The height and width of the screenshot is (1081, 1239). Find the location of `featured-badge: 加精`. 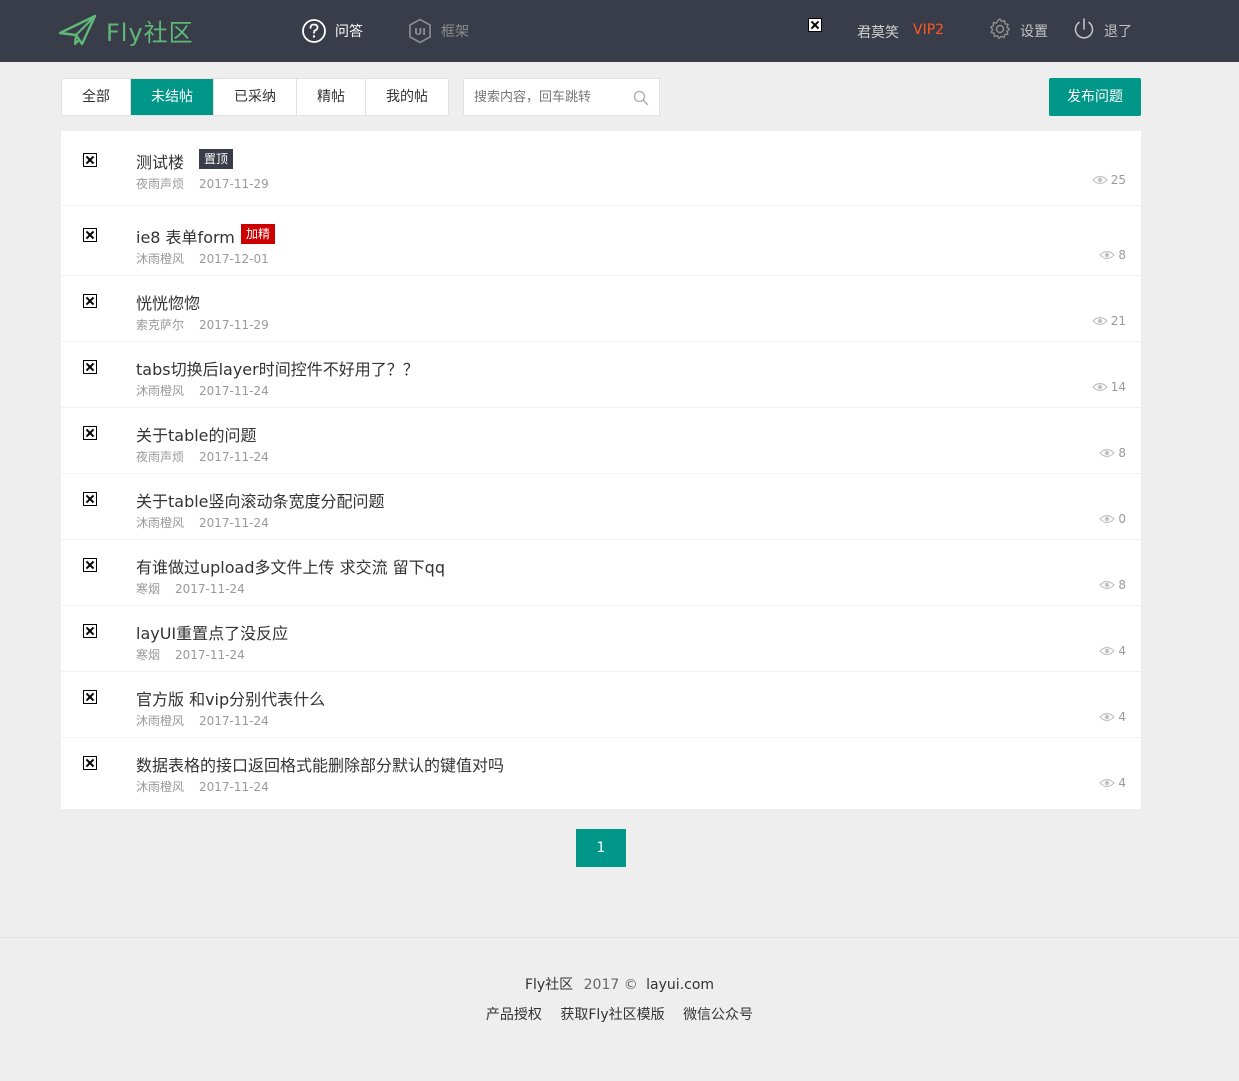

featured-badge: 加精 is located at coordinates (258, 234).